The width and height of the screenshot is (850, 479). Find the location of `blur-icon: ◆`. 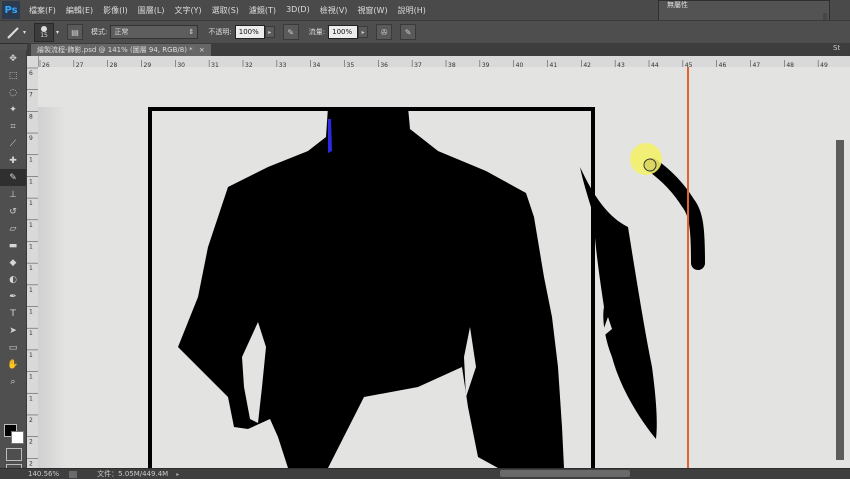

blur-icon: ◆ is located at coordinates (13, 262).